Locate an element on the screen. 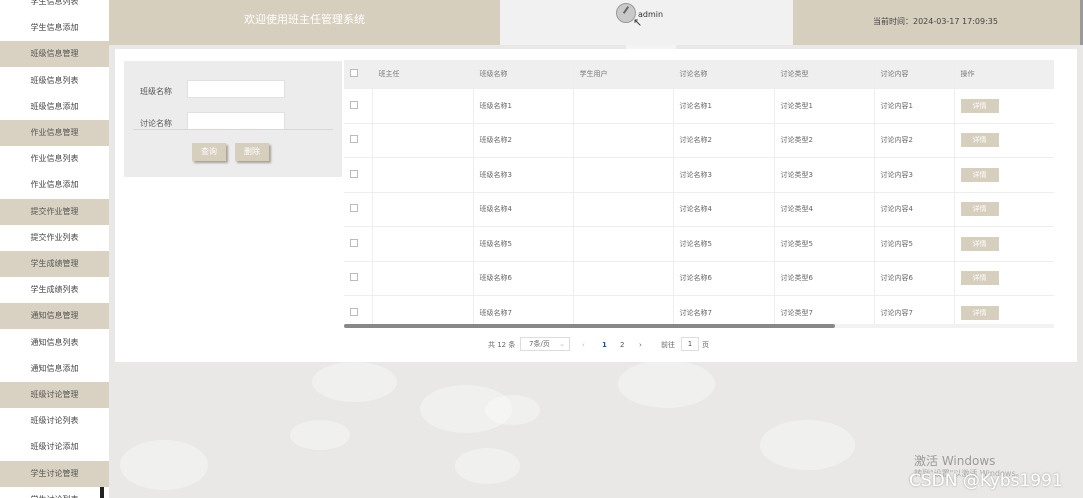 This screenshot has height=498, width=1083. sidebar-group-header: 学生成绩管理 is located at coordinates (54, 264).